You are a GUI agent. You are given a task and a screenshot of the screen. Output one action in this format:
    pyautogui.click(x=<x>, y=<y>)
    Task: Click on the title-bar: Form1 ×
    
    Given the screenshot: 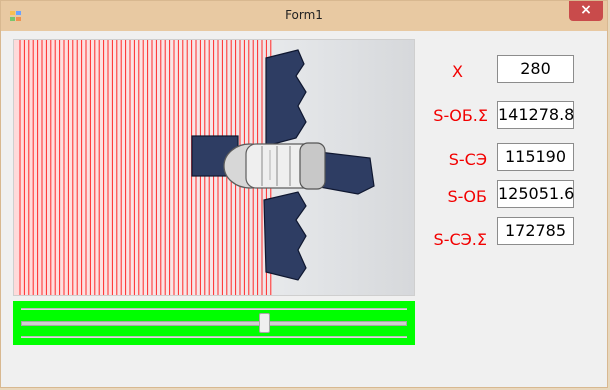 What is the action you would take?
    pyautogui.click(x=304, y=16)
    